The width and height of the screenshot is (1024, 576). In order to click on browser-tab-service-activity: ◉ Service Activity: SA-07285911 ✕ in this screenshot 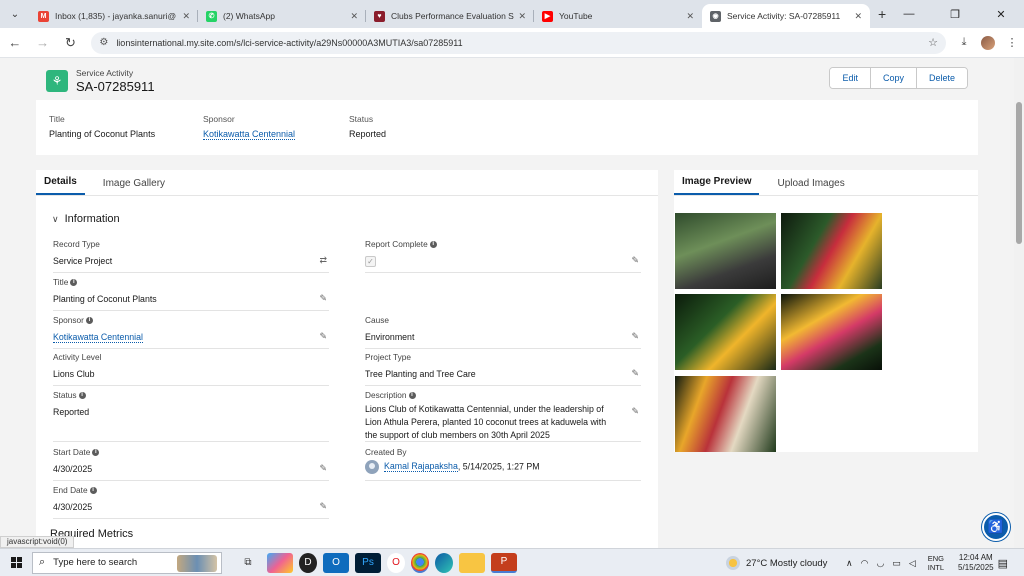, I will do `click(786, 16)`.